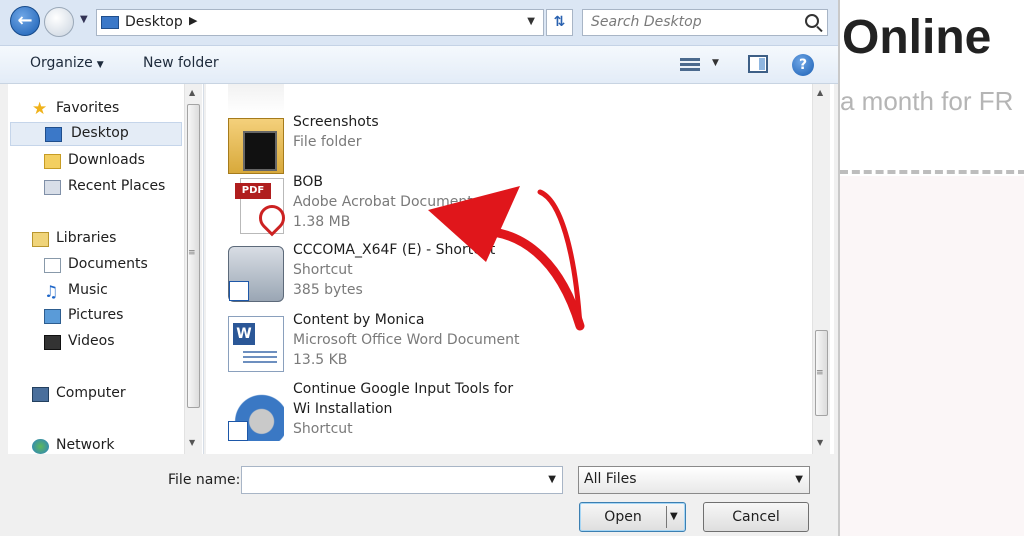 The height and width of the screenshot is (536, 1024). I want to click on pictures-icon, so click(52, 316).